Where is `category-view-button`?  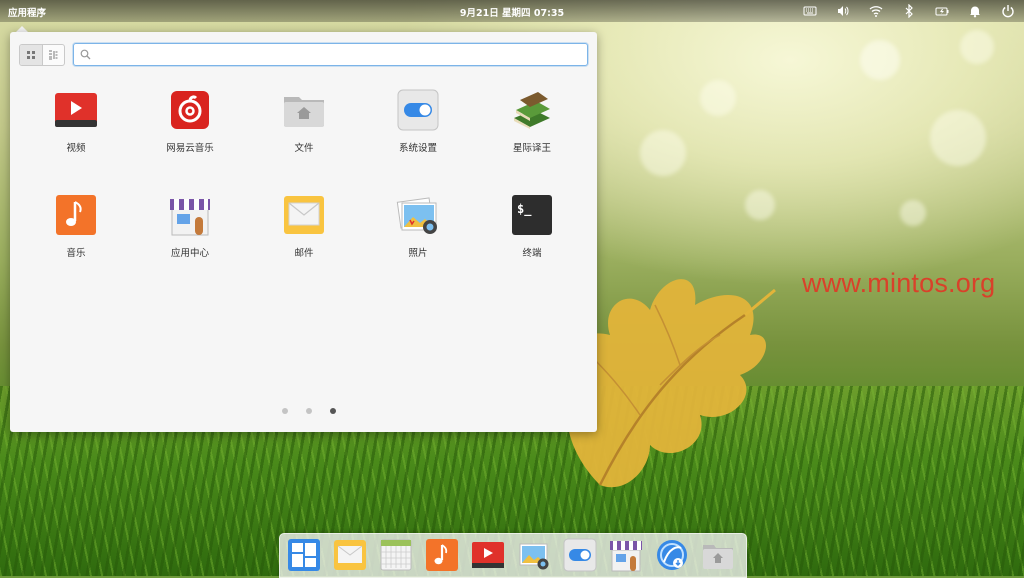
category-view-button is located at coordinates (54, 55).